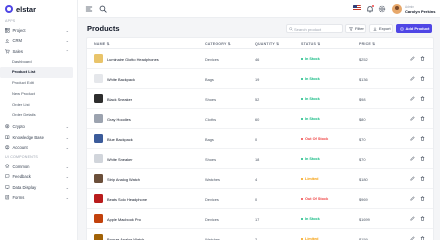 The width and height of the screenshot is (440, 240). What do you see at coordinates (123, 179) in the screenshot?
I see `product-name: Strip Analog Watch` at bounding box center [123, 179].